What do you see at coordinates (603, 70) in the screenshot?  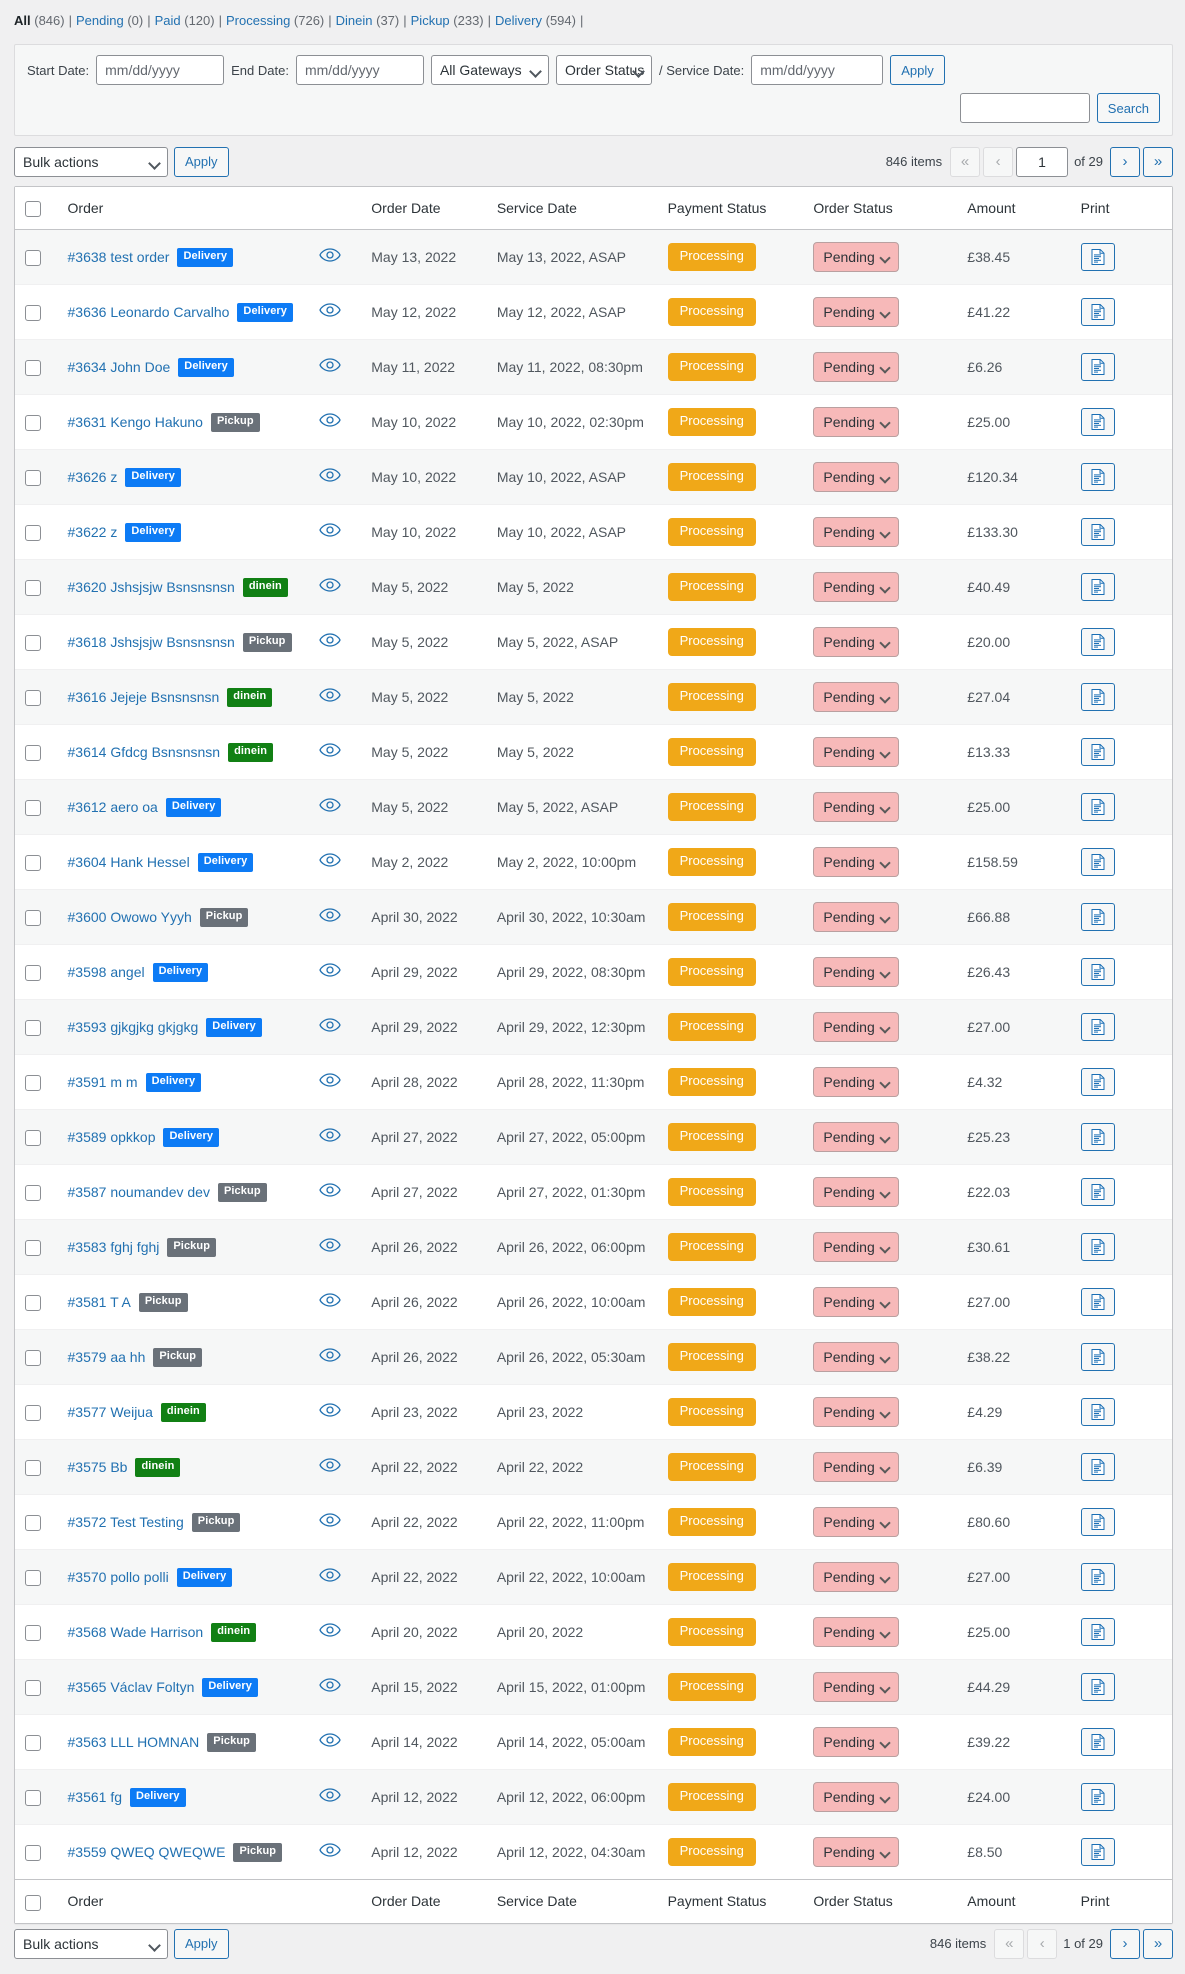 I see `order-status-select: Order Status` at bounding box center [603, 70].